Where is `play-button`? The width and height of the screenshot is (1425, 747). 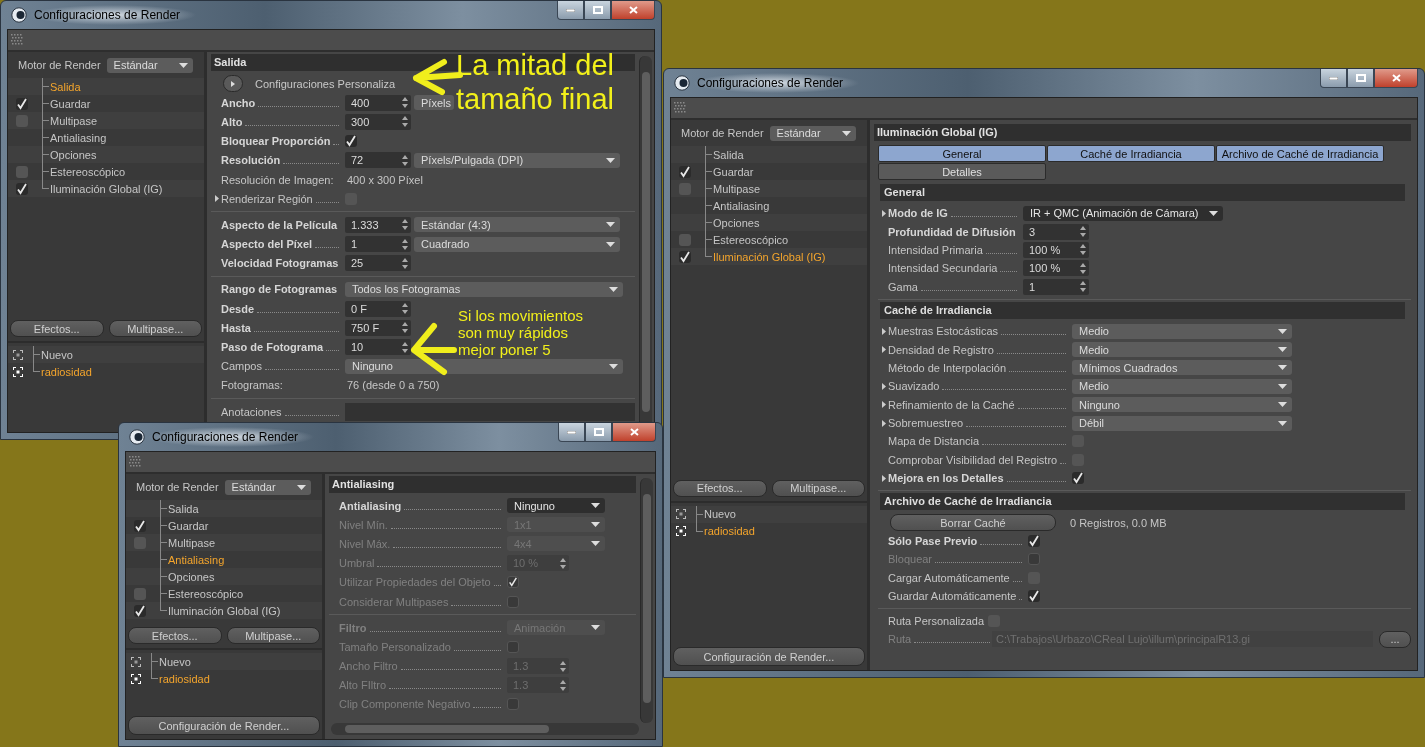
play-button is located at coordinates (233, 84).